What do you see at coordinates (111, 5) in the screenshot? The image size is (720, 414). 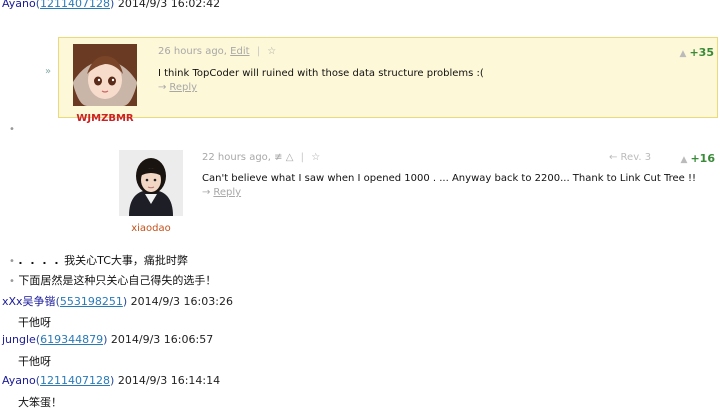 I see `chat-header-ayano-1: Ayano(1211407128) 2014/9/3 16:02:42` at bounding box center [111, 5].